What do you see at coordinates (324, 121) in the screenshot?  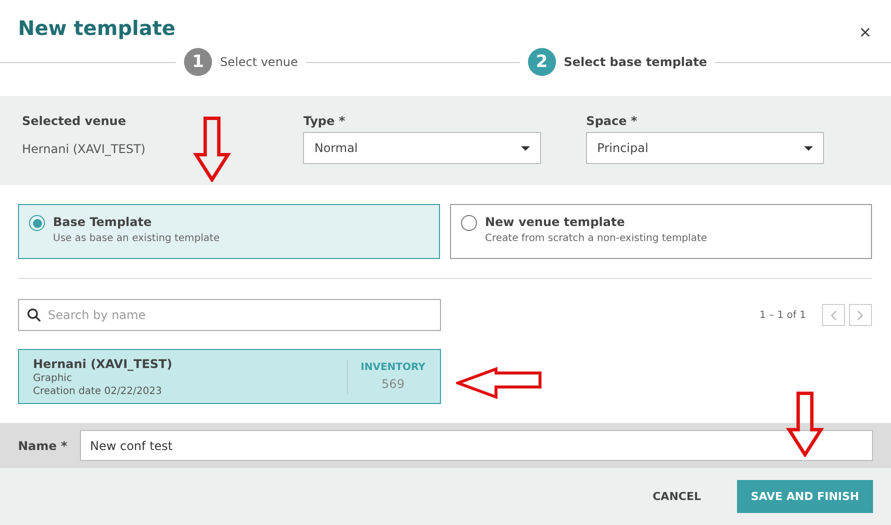 I see `field-label: Type *` at bounding box center [324, 121].